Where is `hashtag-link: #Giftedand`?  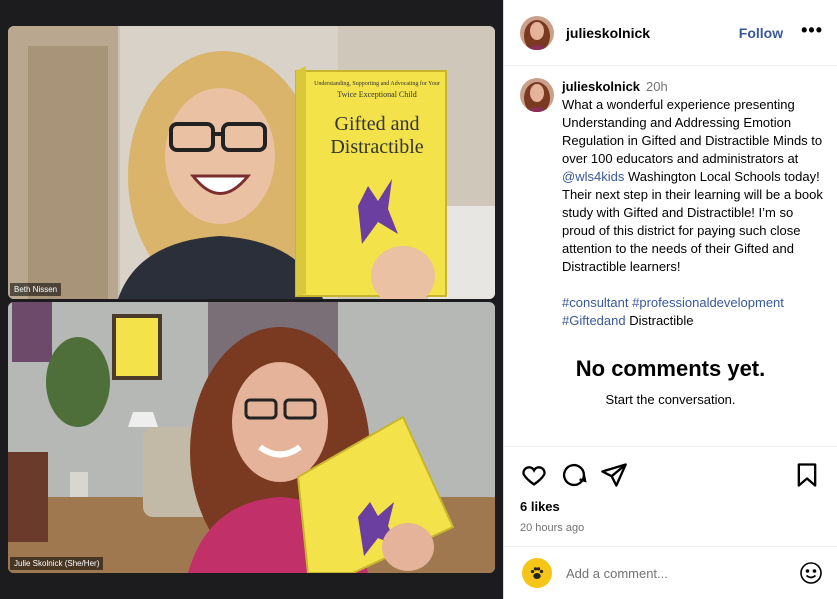 hashtag-link: #Giftedand is located at coordinates (594, 320).